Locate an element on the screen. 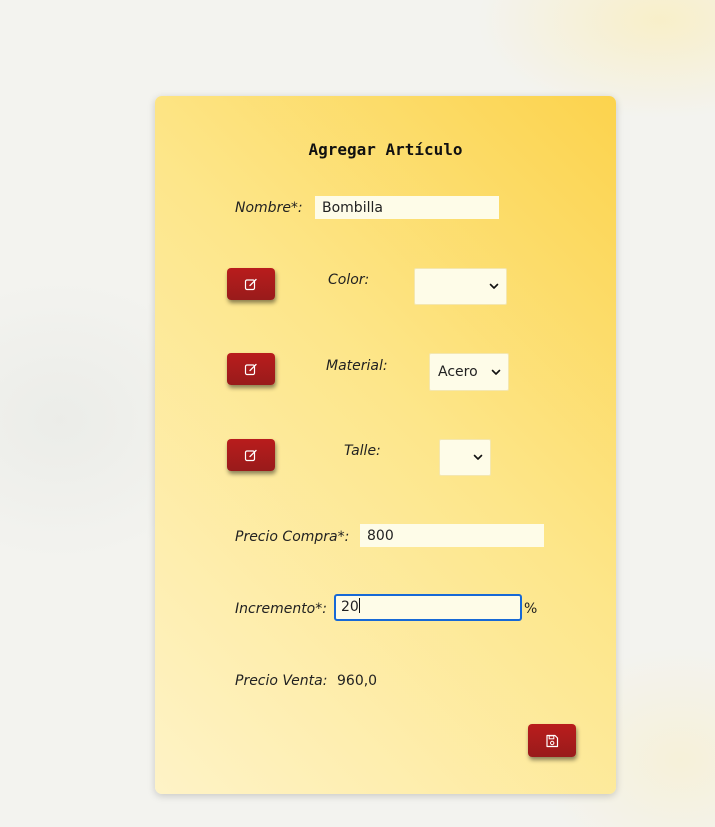 The width and height of the screenshot is (715, 827). precio-compra-label: Precio Compra*: is located at coordinates (292, 537).